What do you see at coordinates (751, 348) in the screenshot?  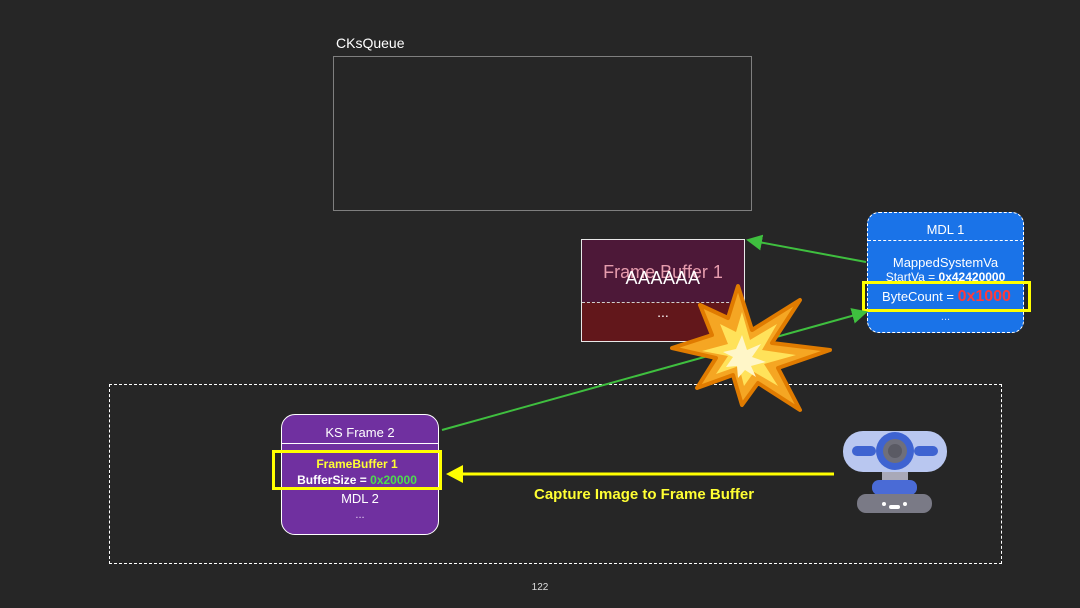 I see `explosion-icon` at bounding box center [751, 348].